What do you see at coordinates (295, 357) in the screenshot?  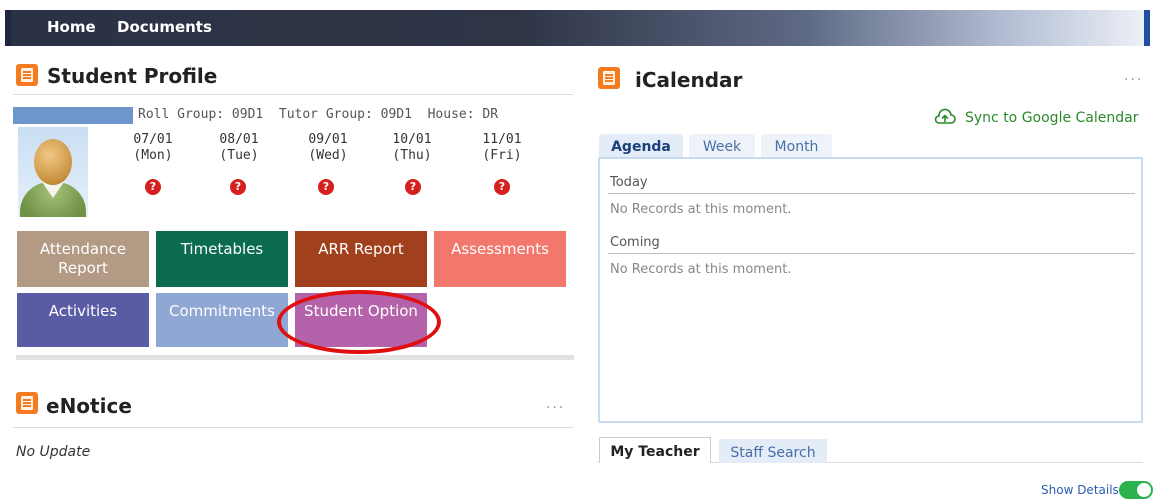 I see `profile-scroll-divider` at bounding box center [295, 357].